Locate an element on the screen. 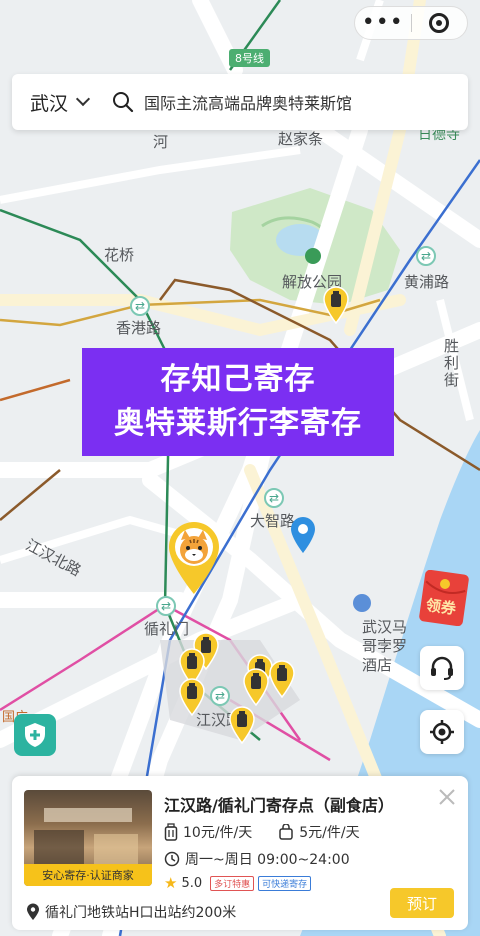 The width and height of the screenshot is (480, 936). search-bar: 武汉 国际主流高端品牌奥特莱斯馆 is located at coordinates (240, 102).